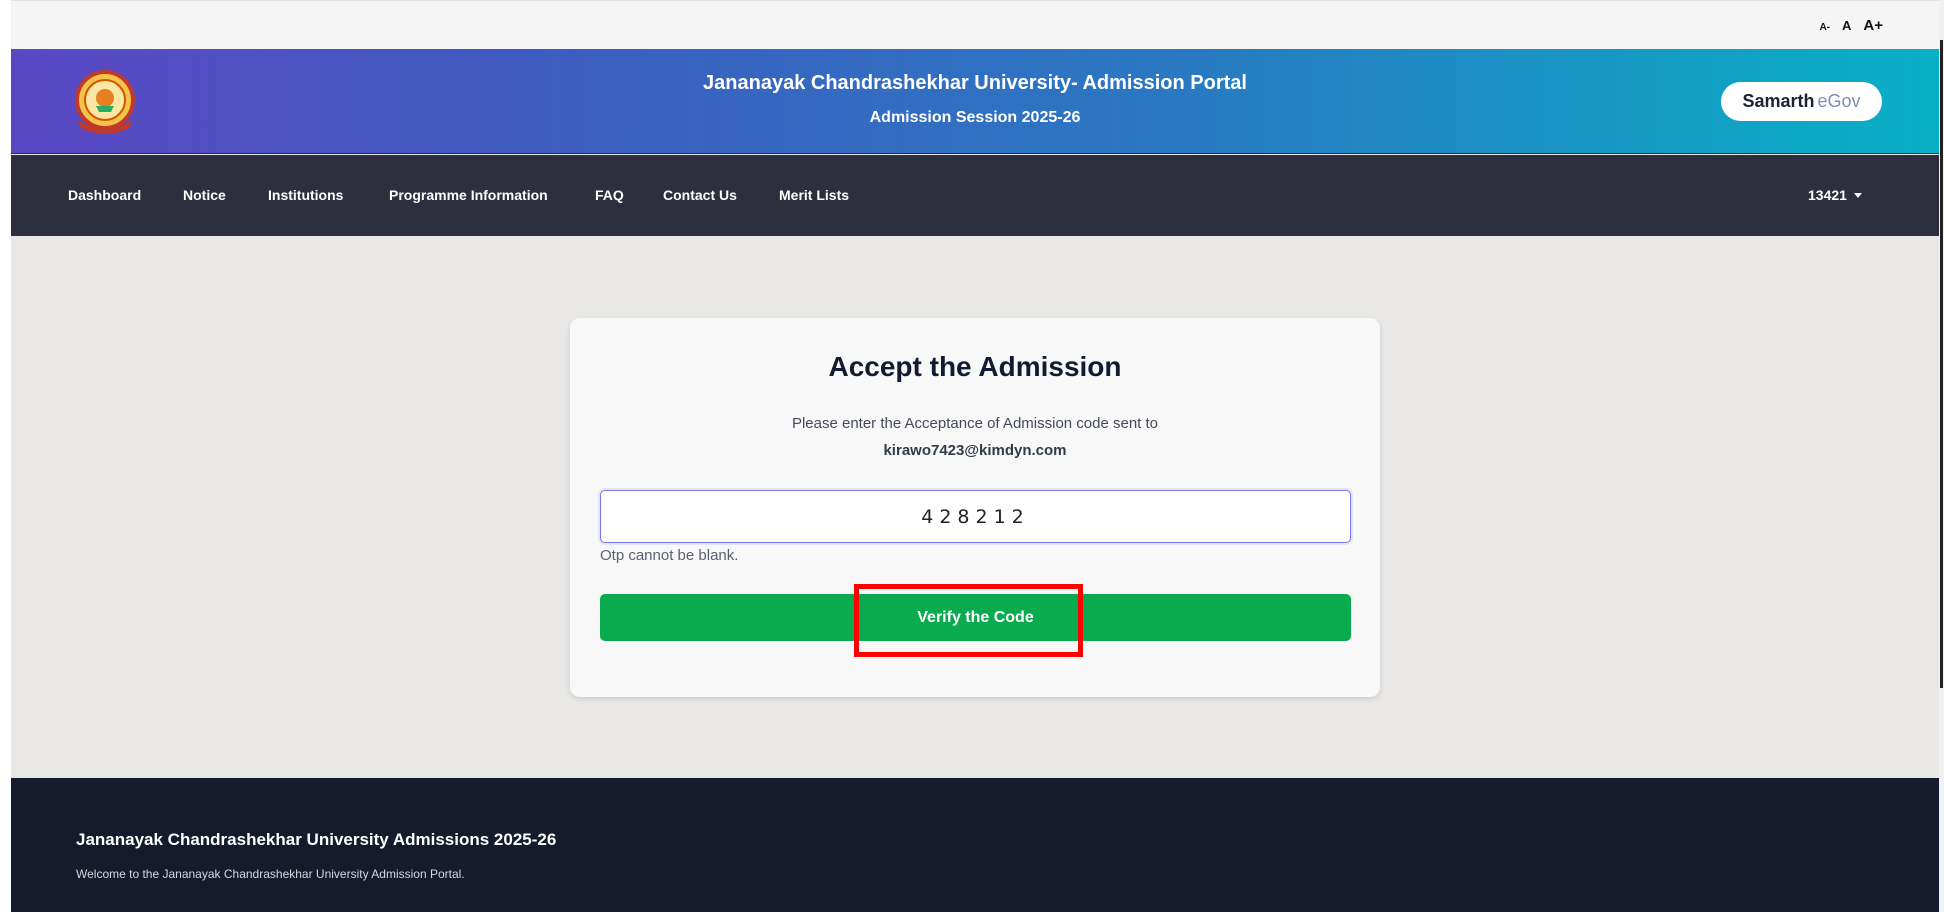  I want to click on nav-merit-lists: Merit Lists, so click(814, 195).